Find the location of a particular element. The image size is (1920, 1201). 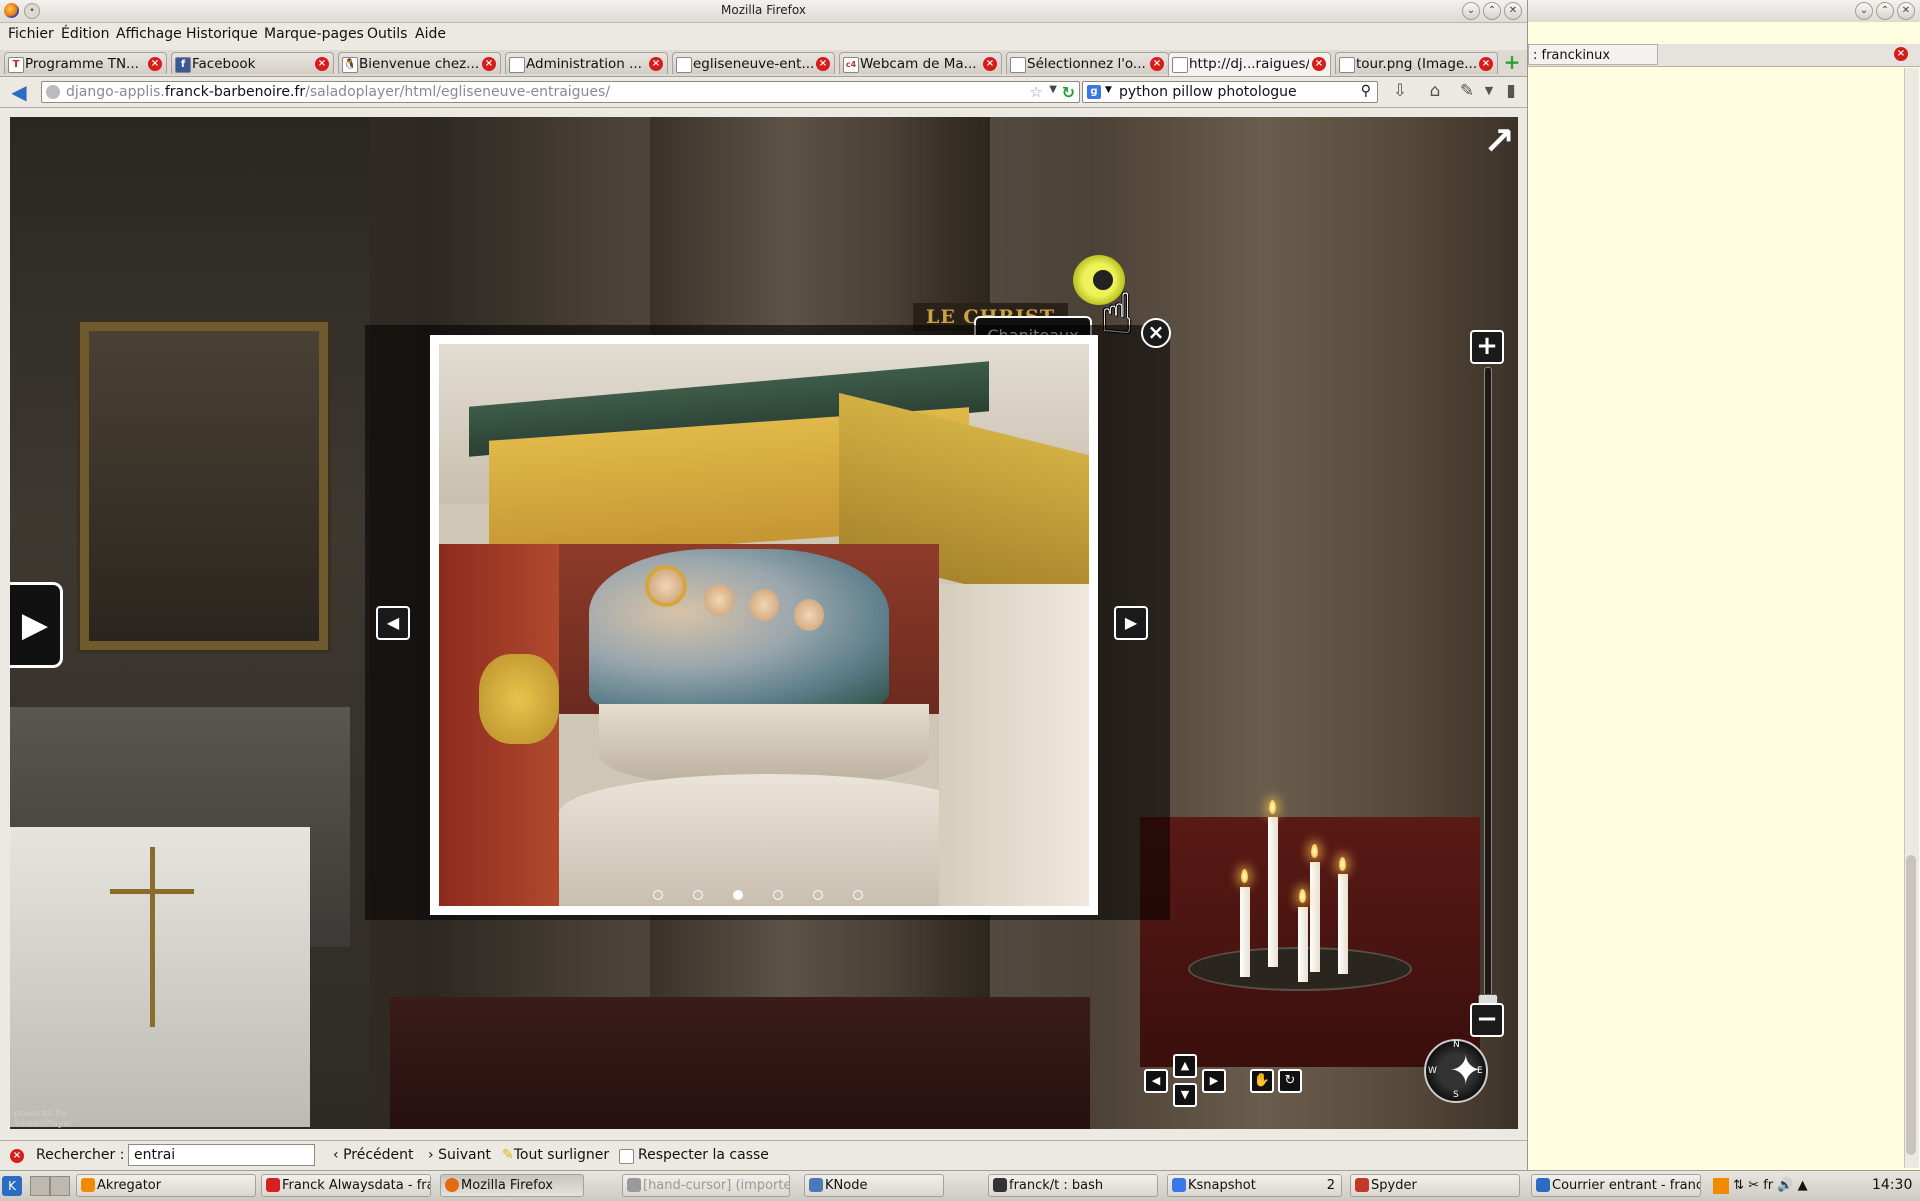

menu-edition: Édition is located at coordinates (85, 34).